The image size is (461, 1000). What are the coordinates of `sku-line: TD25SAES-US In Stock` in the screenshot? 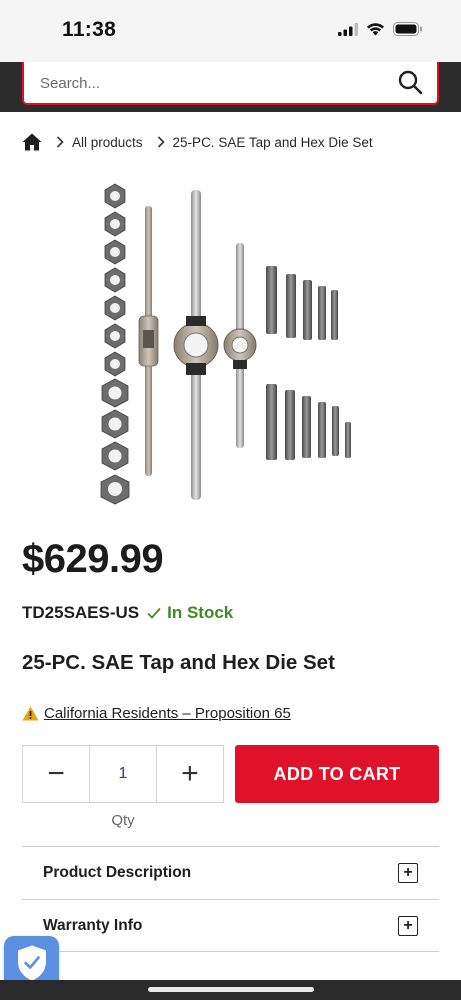 It's located at (127, 613).